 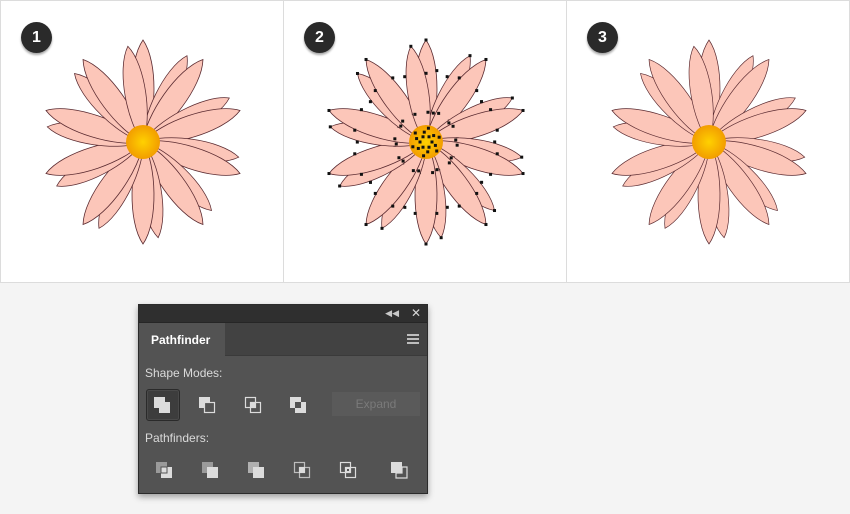 I want to click on unite-icon, so click(x=162, y=405).